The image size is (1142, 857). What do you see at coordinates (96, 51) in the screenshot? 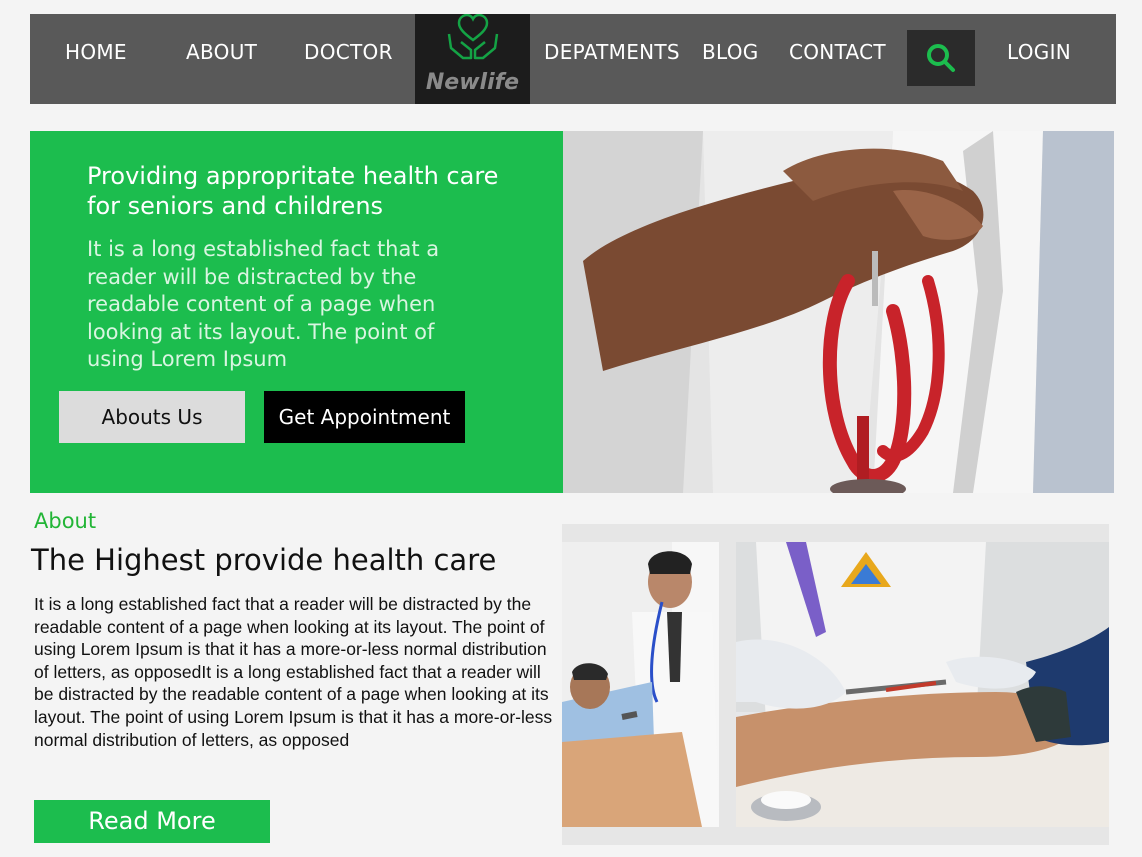
I see `nav-home: HOME` at bounding box center [96, 51].